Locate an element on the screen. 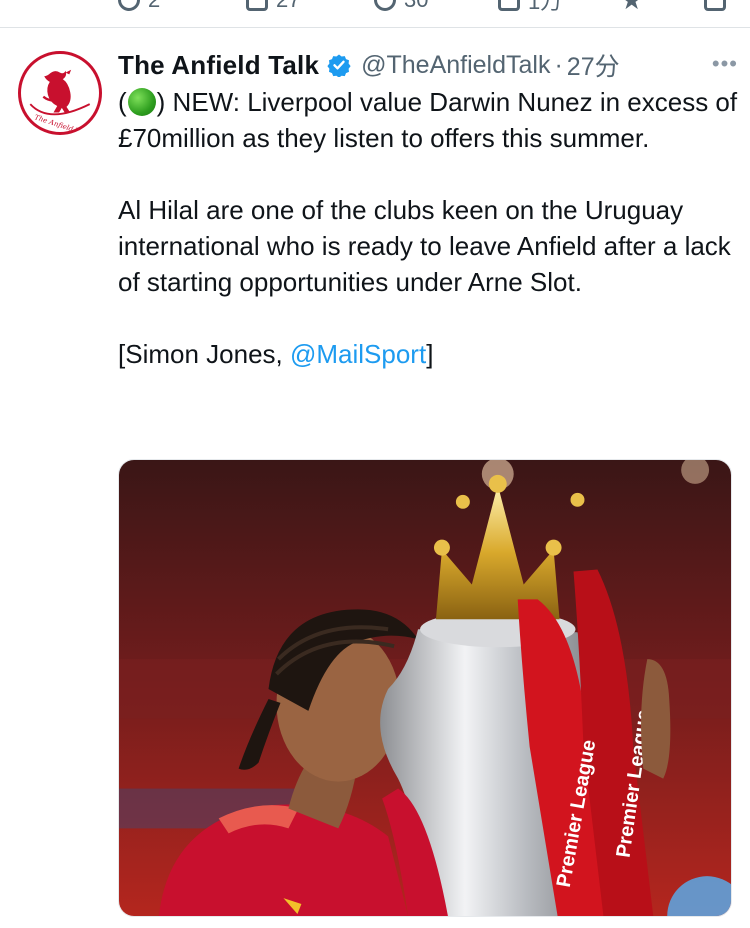 The height and width of the screenshot is (928, 750). tweet-divider is located at coordinates (375, 27).